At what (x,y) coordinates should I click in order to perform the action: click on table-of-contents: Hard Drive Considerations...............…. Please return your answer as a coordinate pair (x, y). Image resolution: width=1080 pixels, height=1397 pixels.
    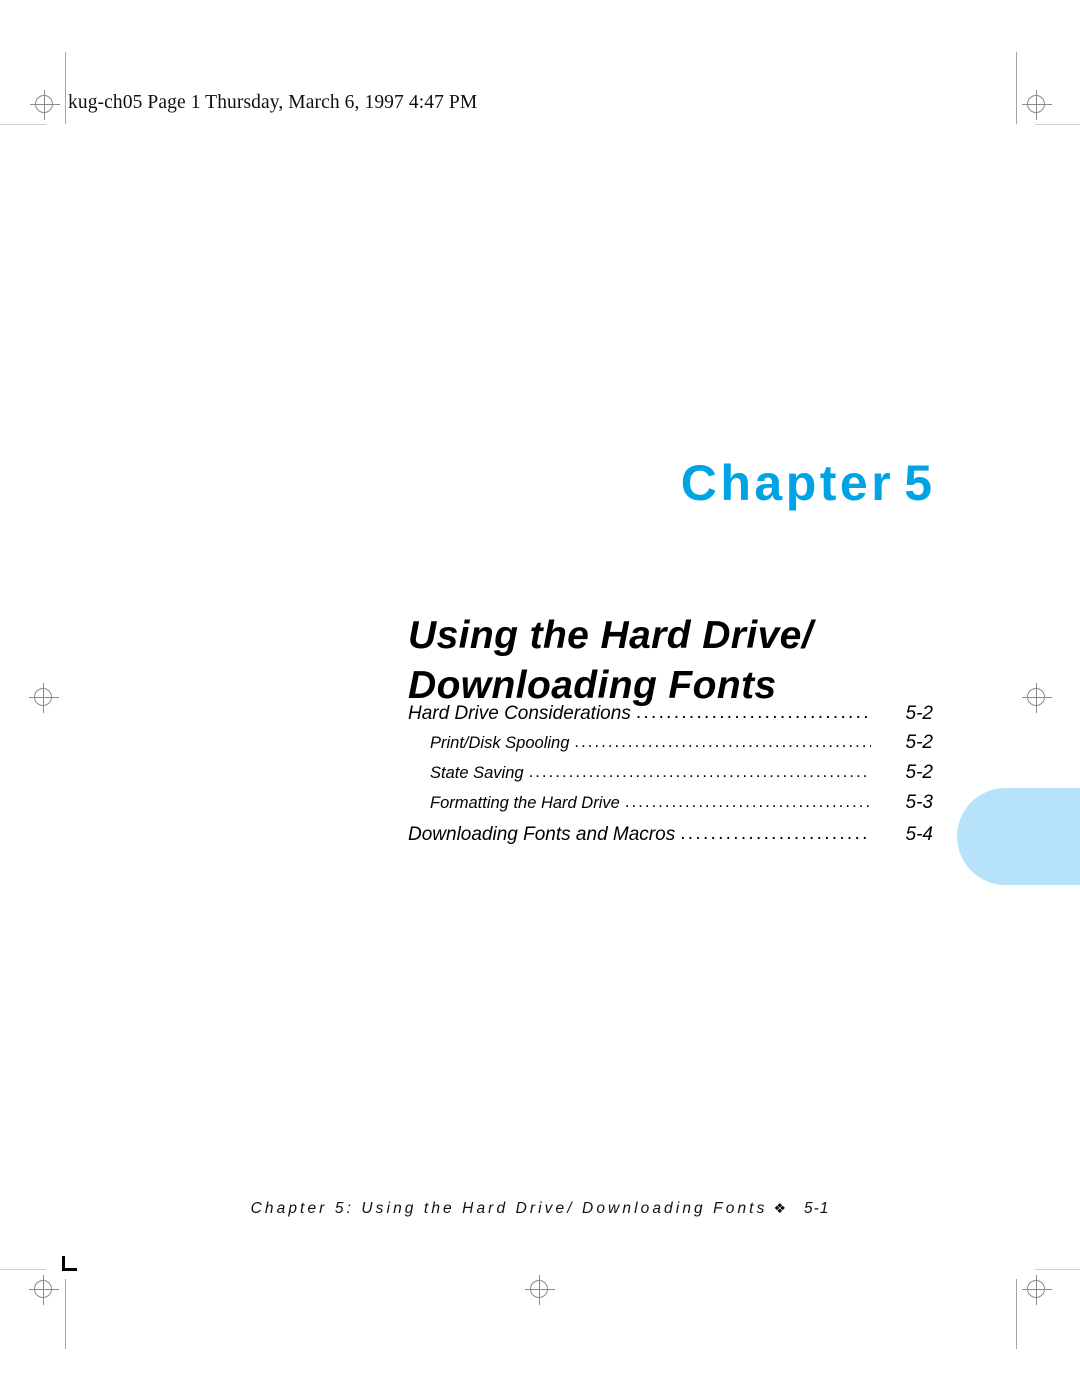
    Looking at the image, I should click on (670, 777).